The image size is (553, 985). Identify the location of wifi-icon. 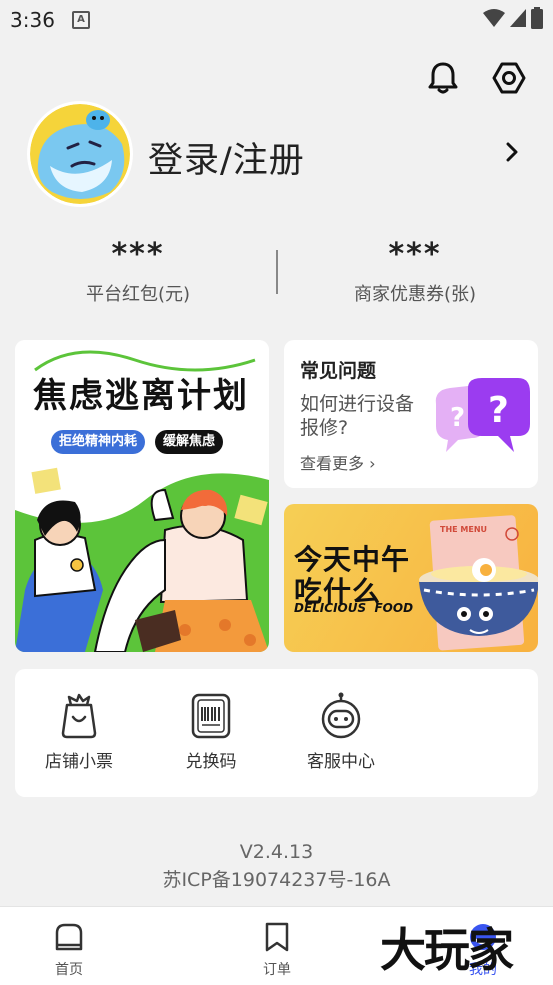
(494, 18).